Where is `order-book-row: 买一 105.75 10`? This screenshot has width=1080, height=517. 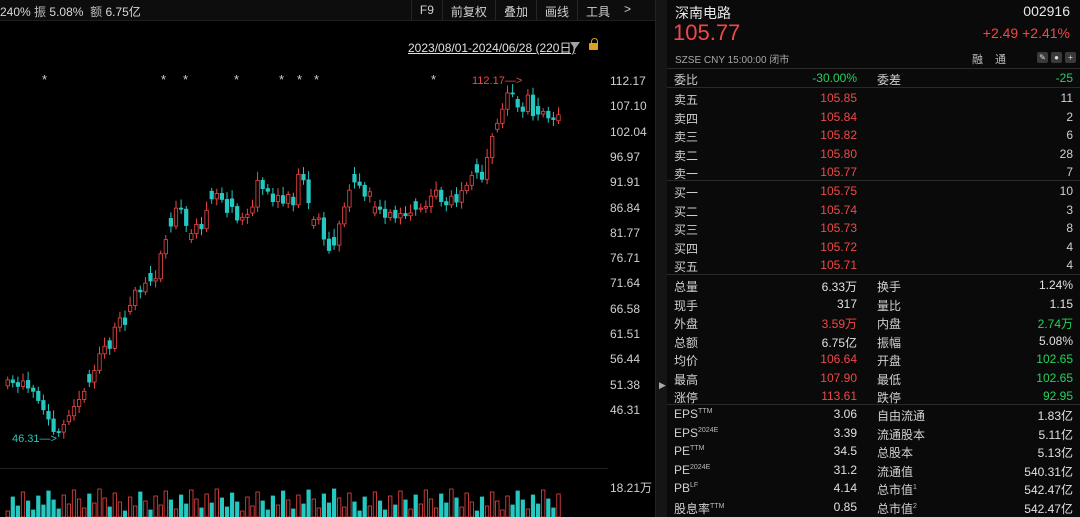 order-book-row: 买一 105.75 10 is located at coordinates (873, 191).